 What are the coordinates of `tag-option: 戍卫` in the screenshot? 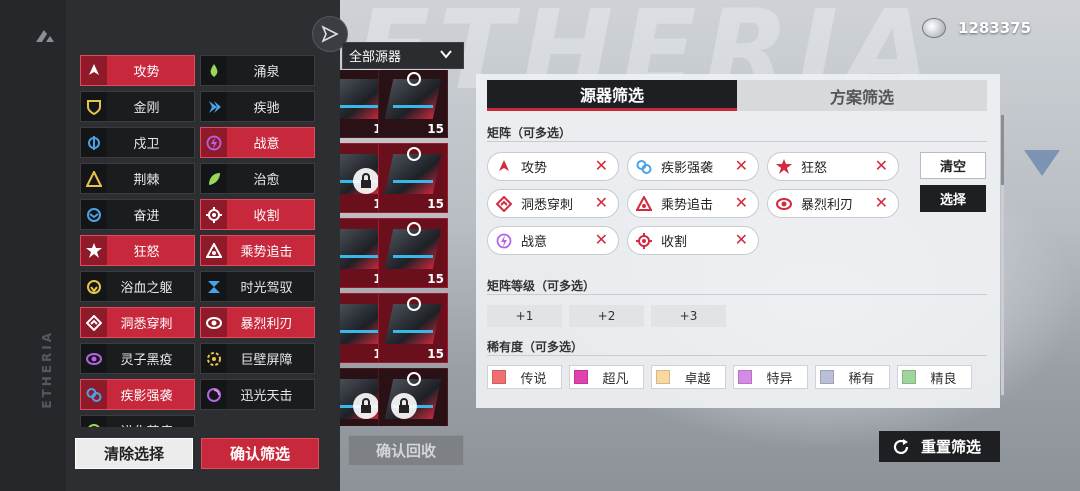 It's located at (137, 142).